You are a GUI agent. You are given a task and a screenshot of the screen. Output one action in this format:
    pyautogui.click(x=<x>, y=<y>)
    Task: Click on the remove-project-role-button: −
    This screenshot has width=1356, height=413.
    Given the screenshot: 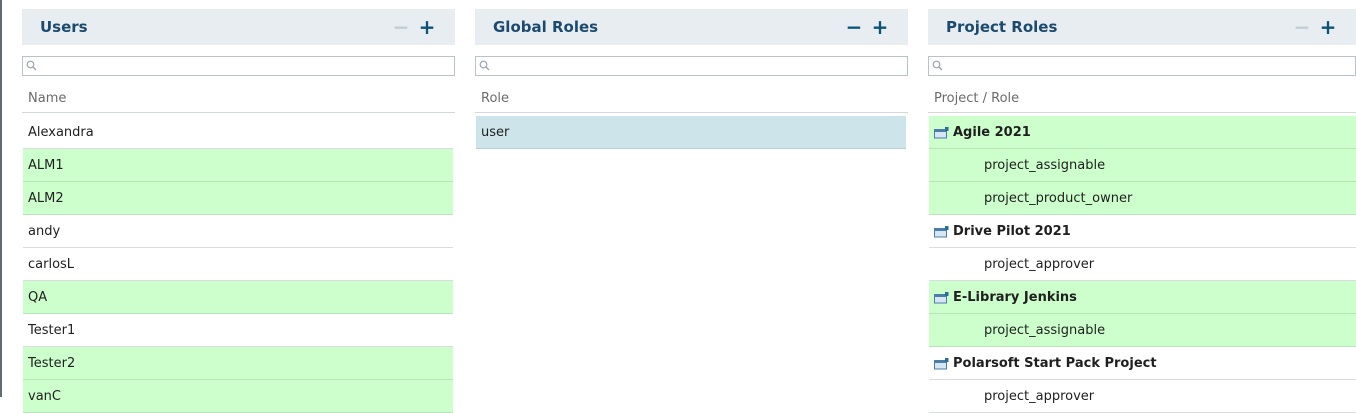 What is the action you would take?
    pyautogui.click(x=1302, y=27)
    